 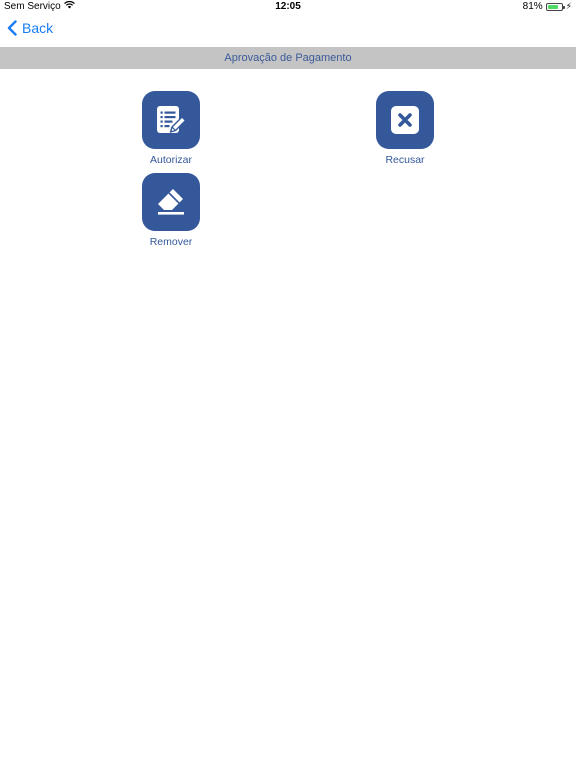 I want to click on autorizar-button: Autorizar, so click(x=171, y=128).